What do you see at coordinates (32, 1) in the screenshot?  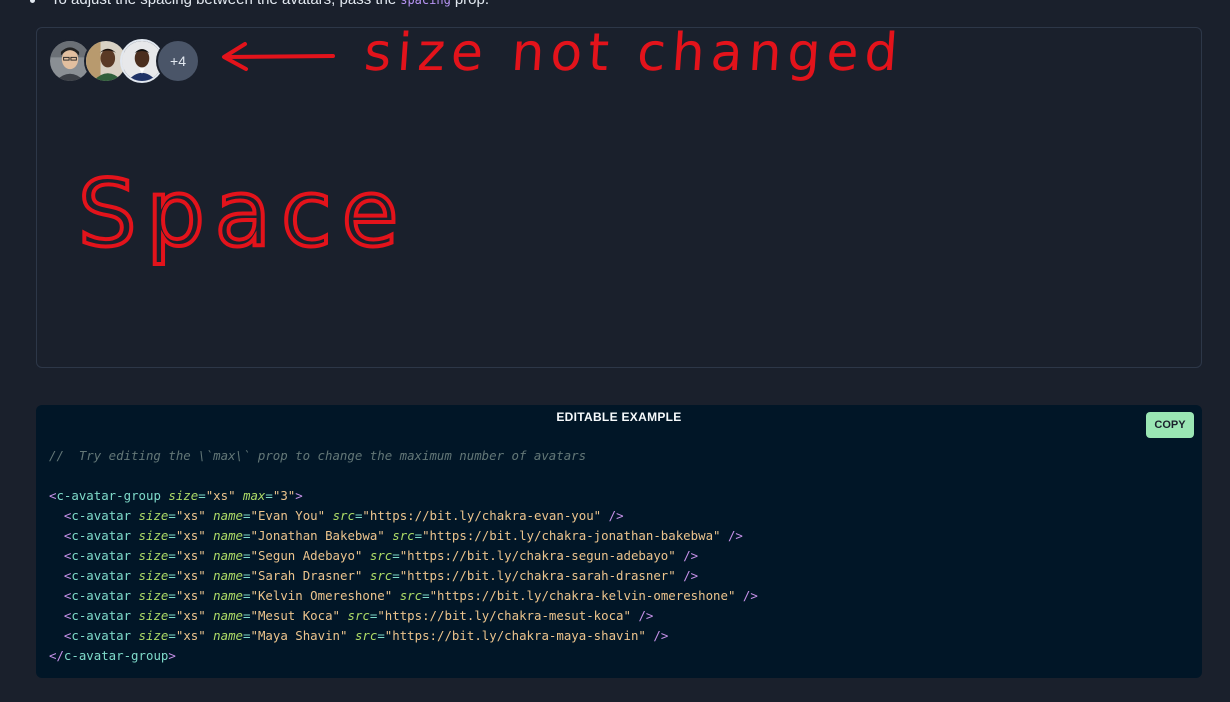 I see `list-bullet` at bounding box center [32, 1].